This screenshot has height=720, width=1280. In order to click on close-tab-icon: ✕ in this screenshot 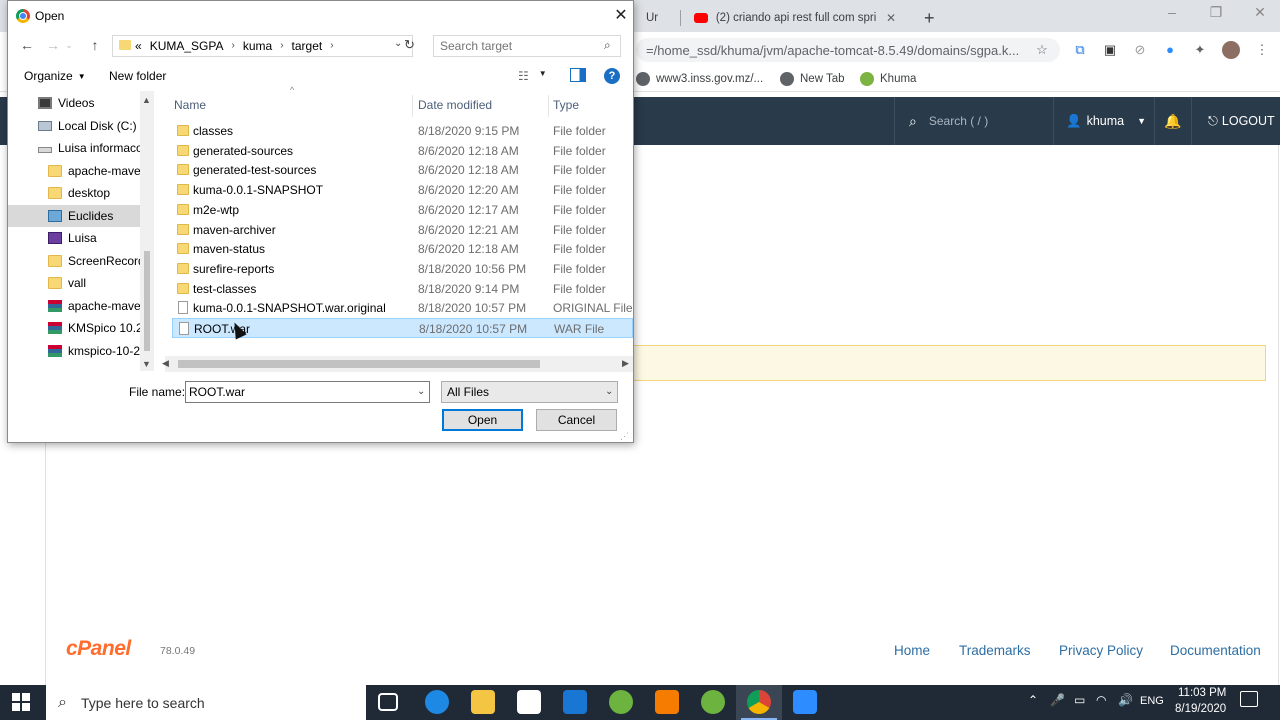, I will do `click(891, 18)`.